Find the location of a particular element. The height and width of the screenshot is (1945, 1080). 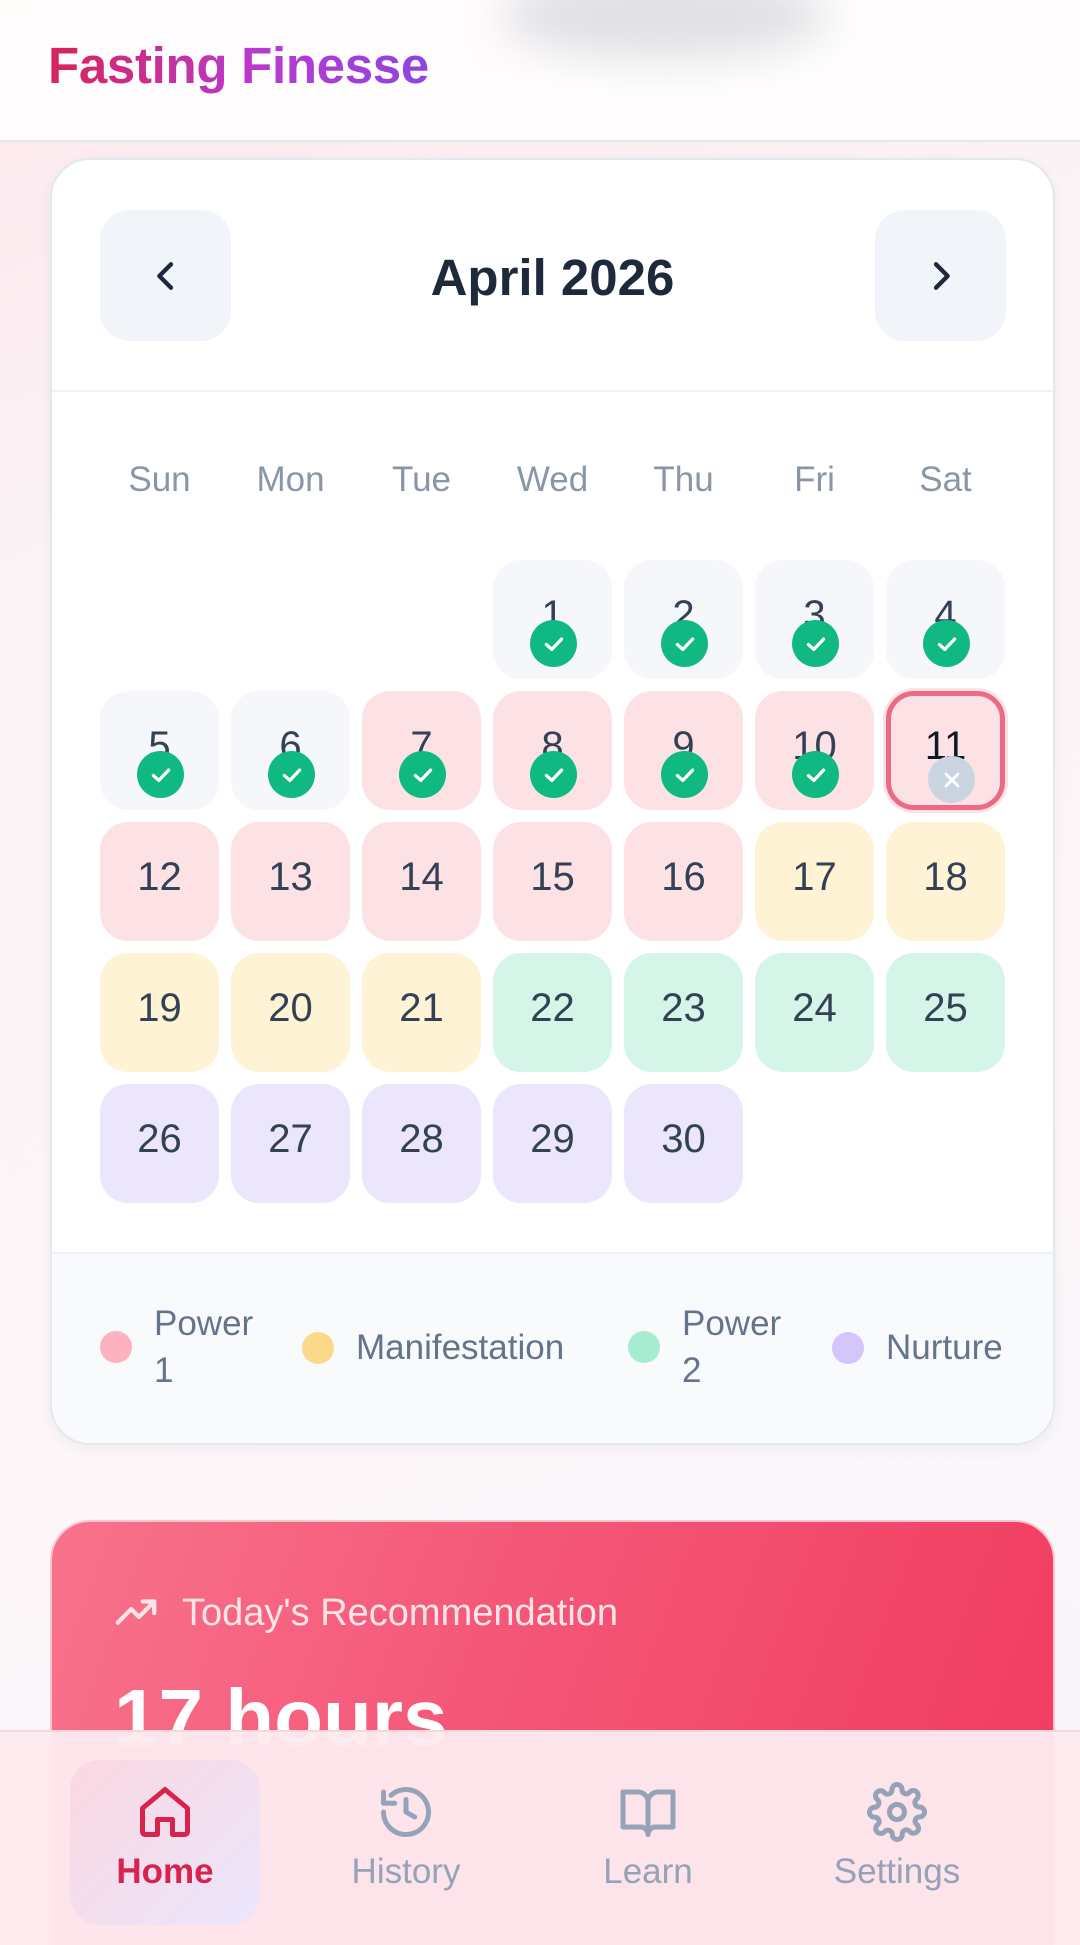

weekday-sun: Sun is located at coordinates (159, 479).